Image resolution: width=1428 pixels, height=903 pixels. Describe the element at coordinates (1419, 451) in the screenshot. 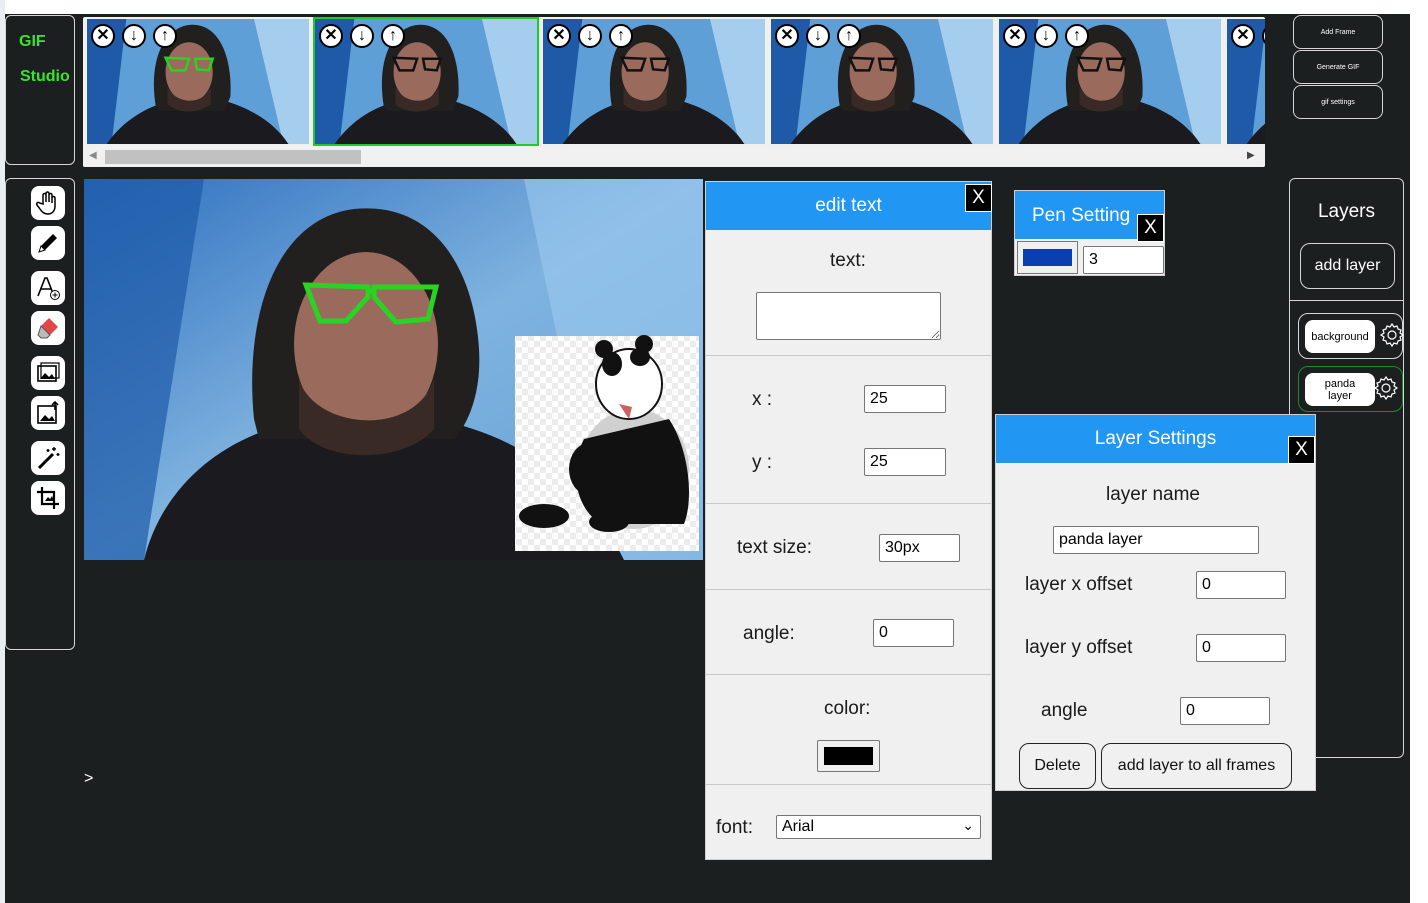

I see `browser-right-edge` at that location.